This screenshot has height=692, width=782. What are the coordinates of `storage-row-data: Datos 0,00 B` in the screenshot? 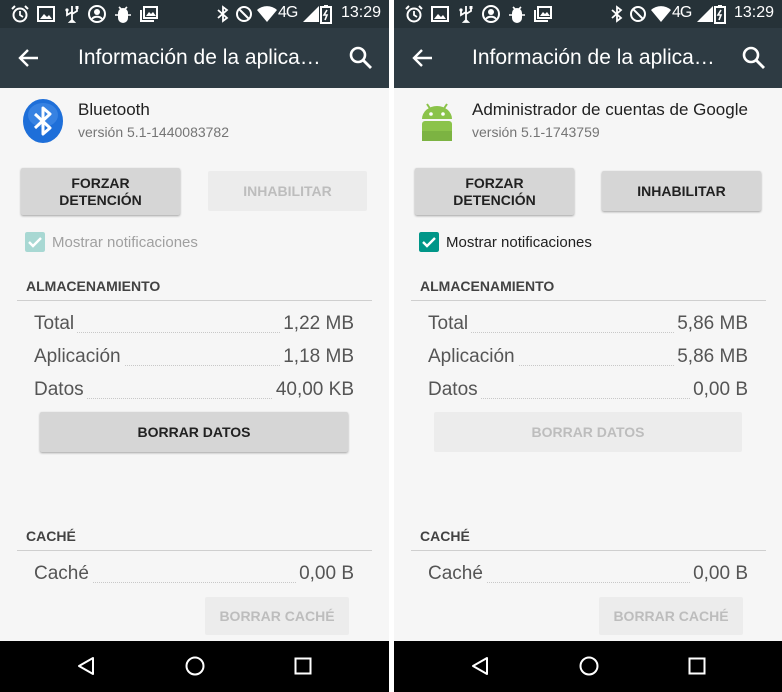 It's located at (588, 390).